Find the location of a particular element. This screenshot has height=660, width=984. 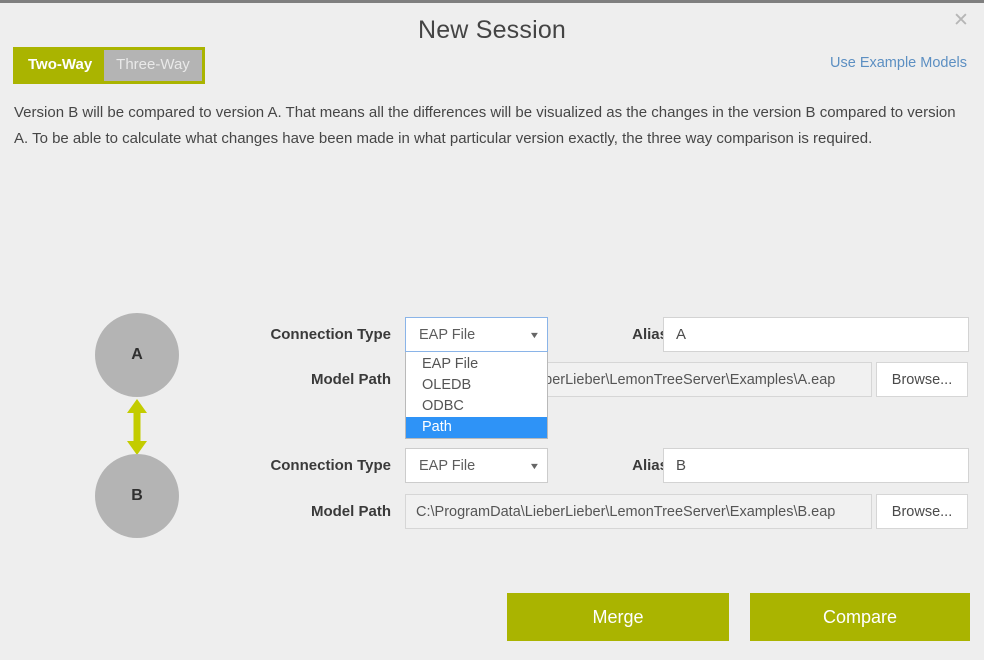

page-title: New Session is located at coordinates (492, 30).